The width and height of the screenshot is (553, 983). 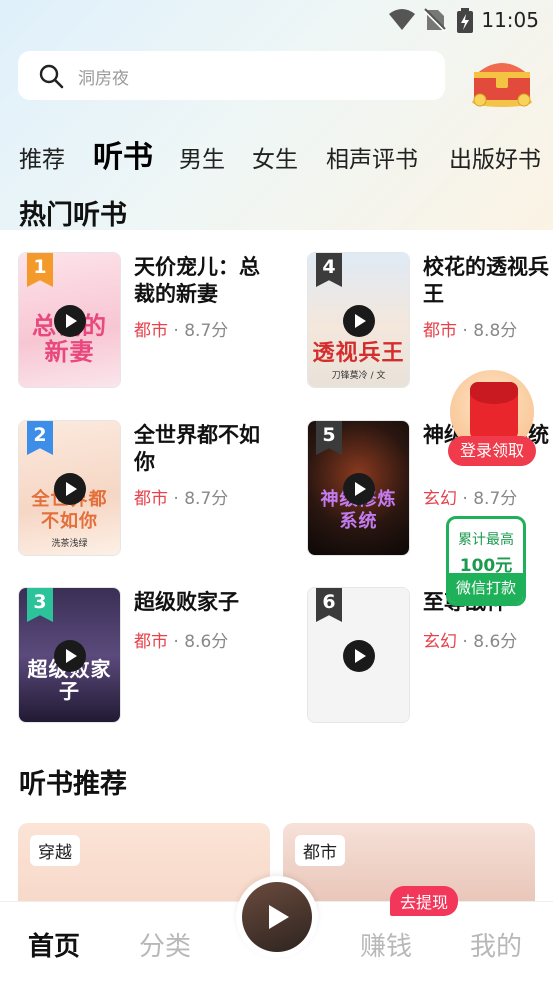 I want to click on tab-published: 出版好书, so click(x=495, y=157).